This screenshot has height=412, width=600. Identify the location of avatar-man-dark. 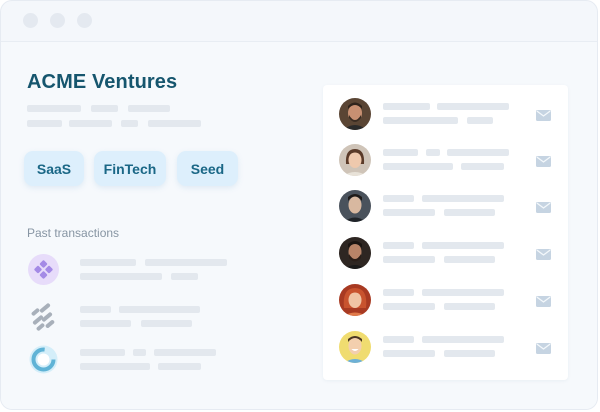
(355, 206).